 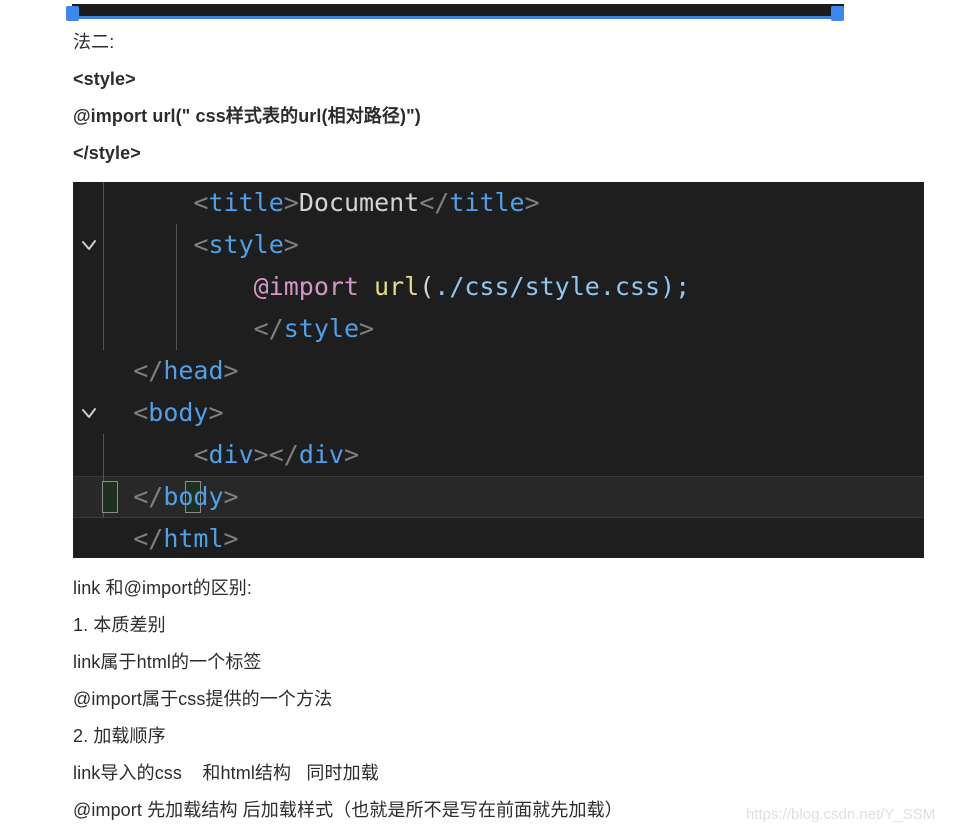 What do you see at coordinates (478, 12) in the screenshot?
I see `image-selection-strip` at bounding box center [478, 12].